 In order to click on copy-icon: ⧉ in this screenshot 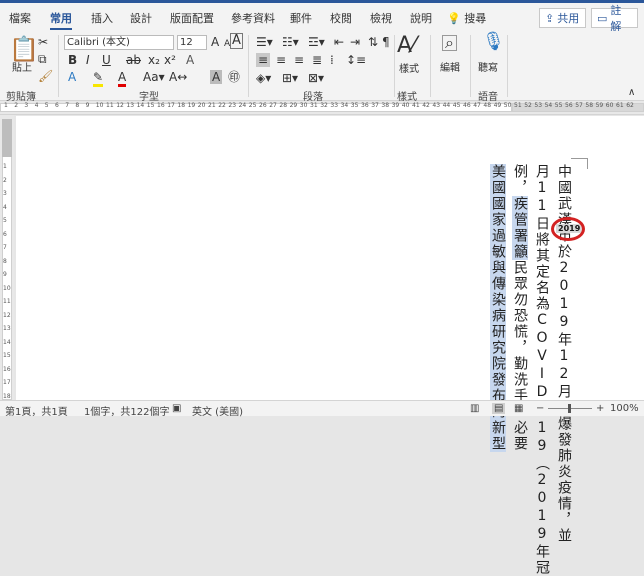, I will do `click(42, 59)`.